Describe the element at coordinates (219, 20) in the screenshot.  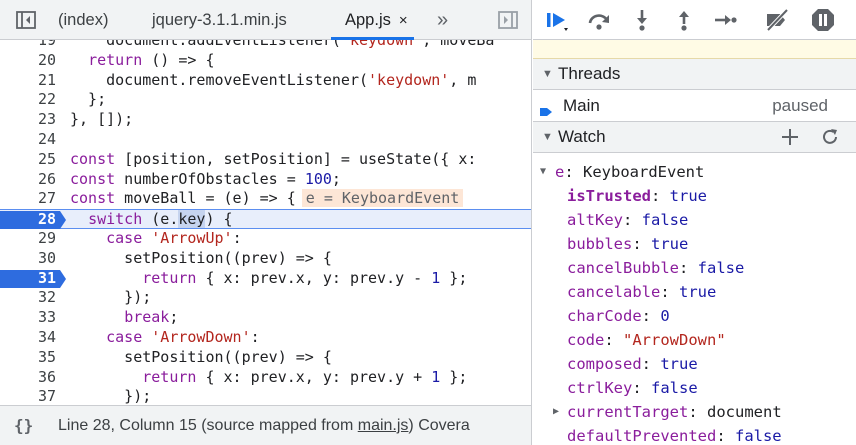
I see `tab-jquery: jquery-3.1.1.min.js` at that location.